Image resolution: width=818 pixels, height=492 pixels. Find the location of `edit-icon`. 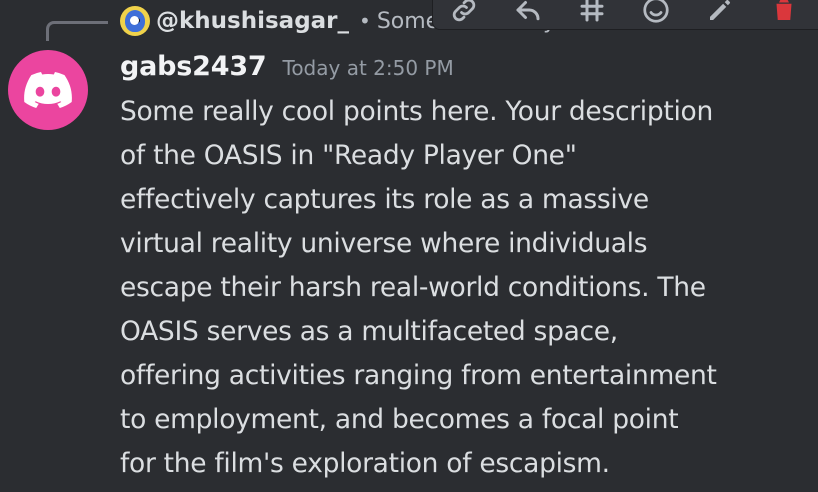

edit-icon is located at coordinates (720, 12).